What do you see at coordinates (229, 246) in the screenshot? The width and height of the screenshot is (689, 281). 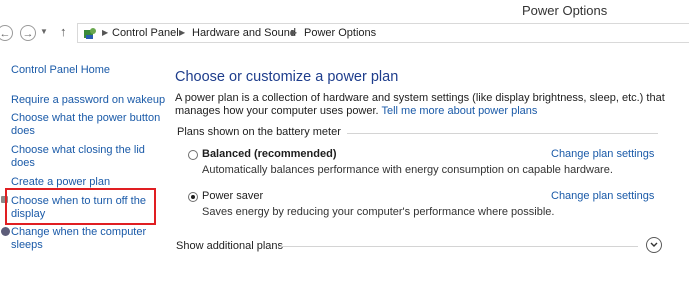 I see `show-additional-plans: Show additional plans` at bounding box center [229, 246].